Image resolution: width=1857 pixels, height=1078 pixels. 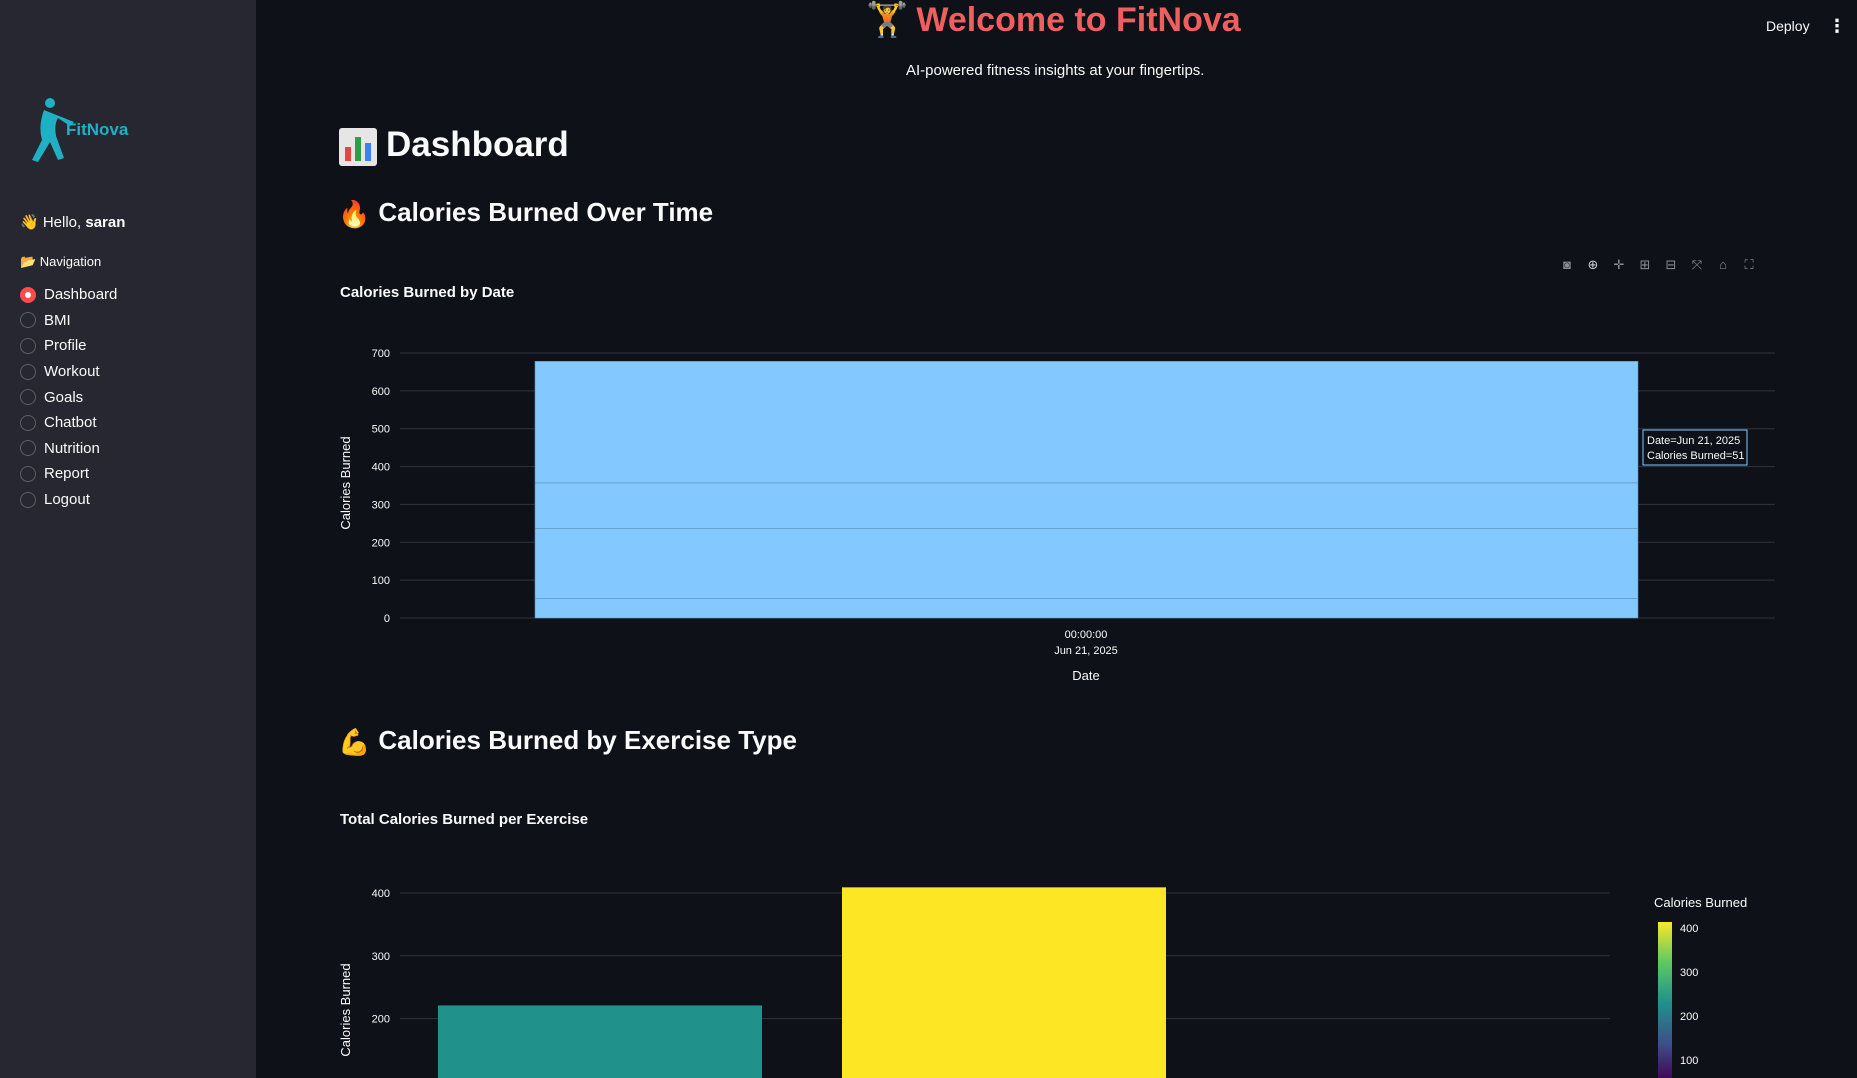 What do you see at coordinates (1085, 675) in the screenshot?
I see `x-axis-label: Date` at bounding box center [1085, 675].